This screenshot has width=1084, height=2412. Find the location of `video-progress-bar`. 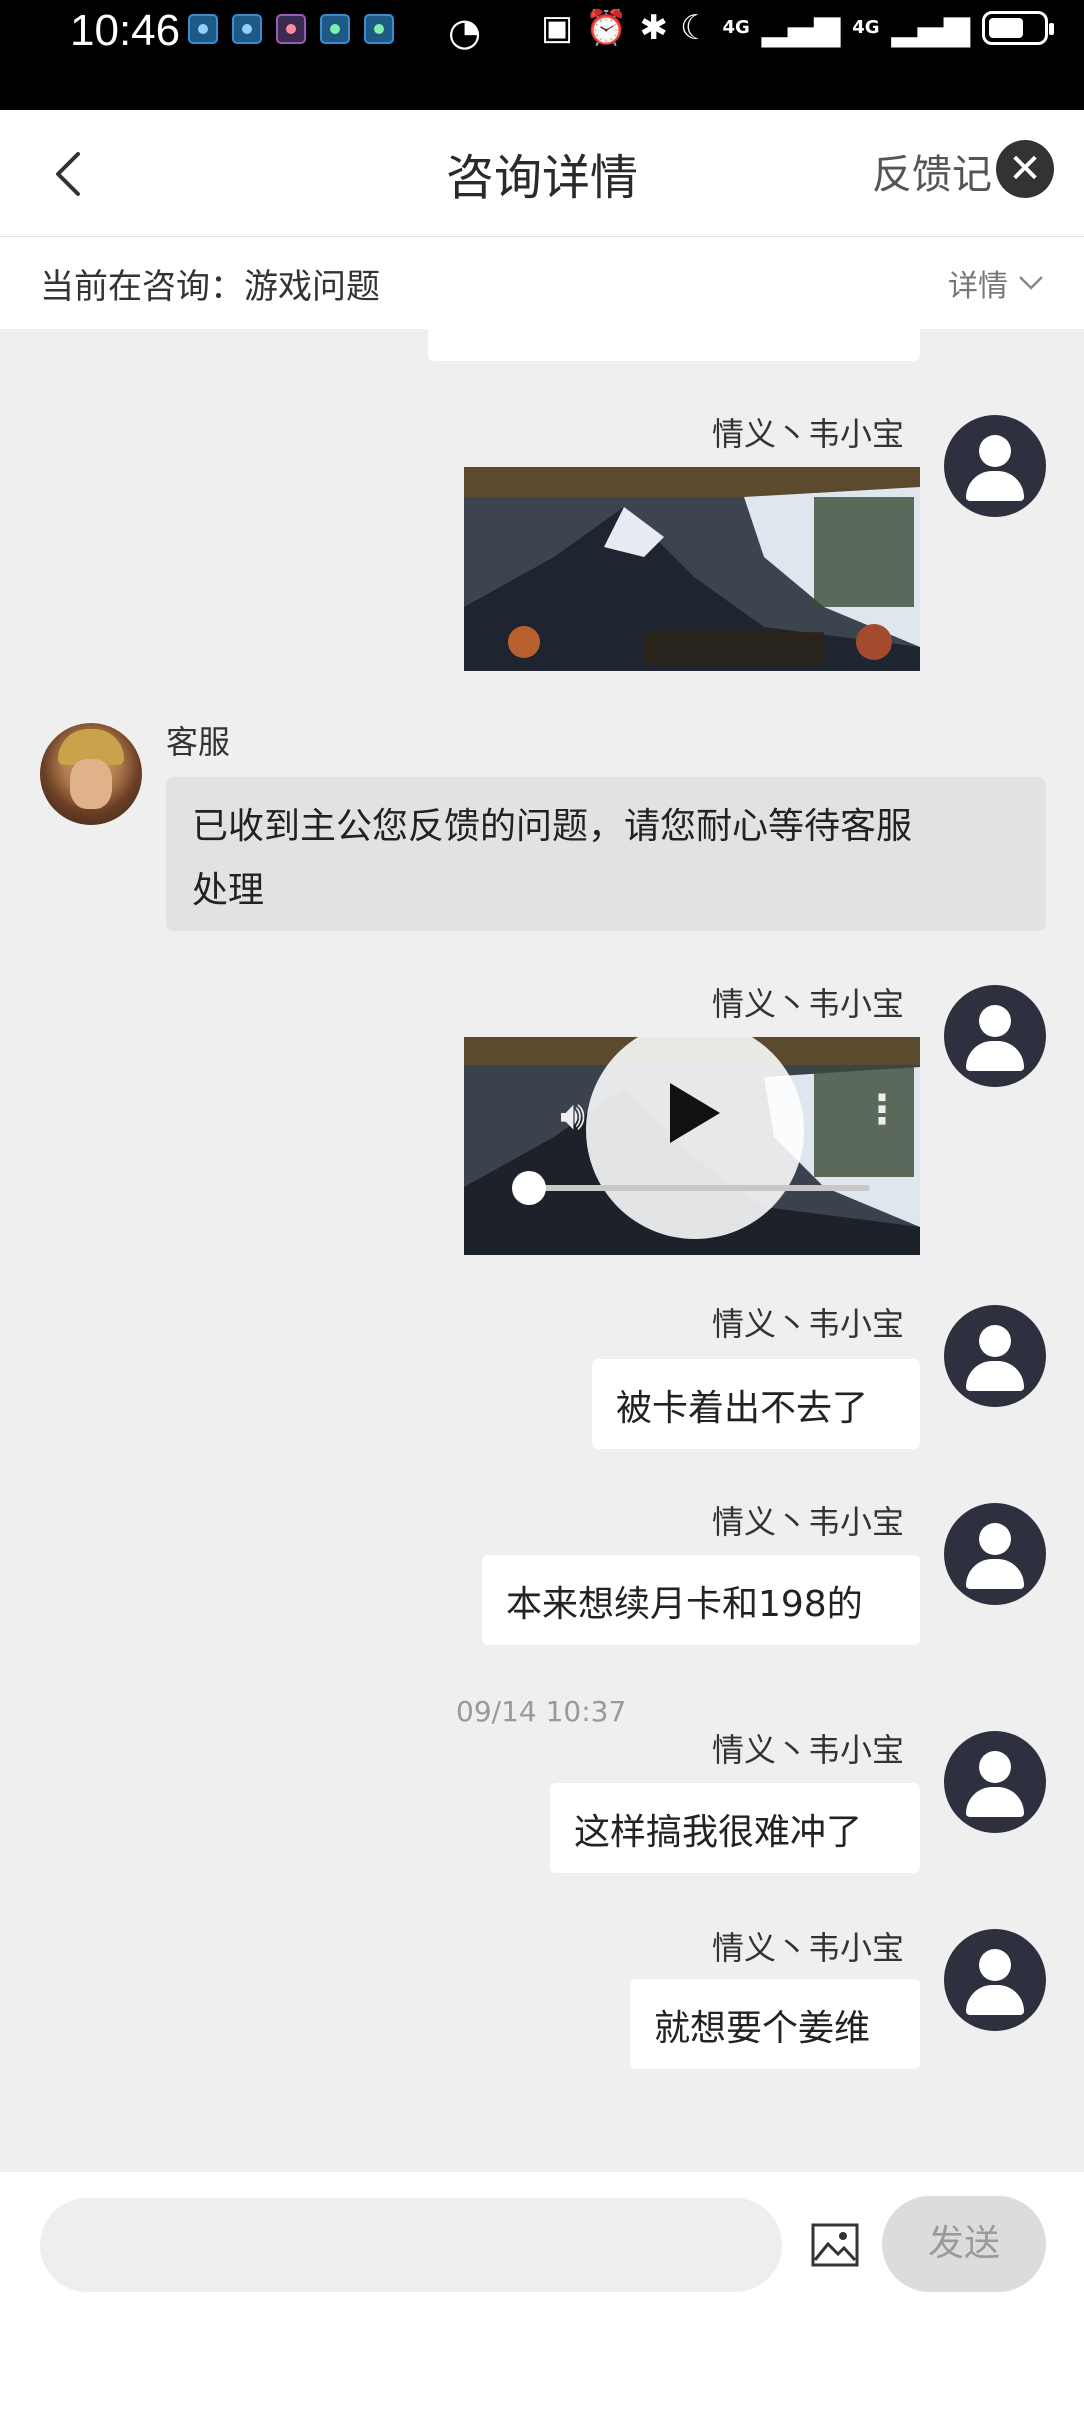

video-progress-bar is located at coordinates (699, 1188).